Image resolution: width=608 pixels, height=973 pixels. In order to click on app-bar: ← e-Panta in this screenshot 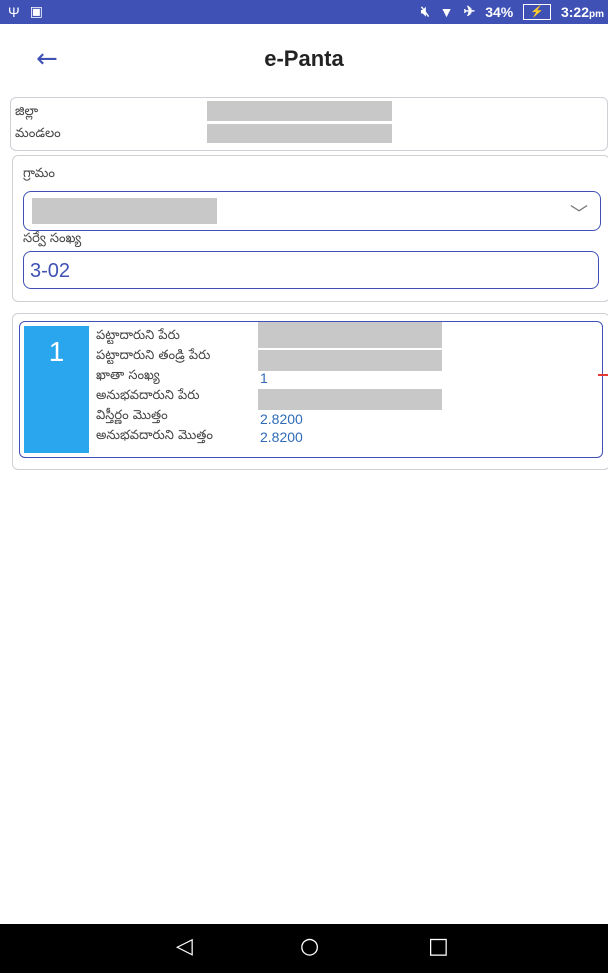, I will do `click(304, 59)`.